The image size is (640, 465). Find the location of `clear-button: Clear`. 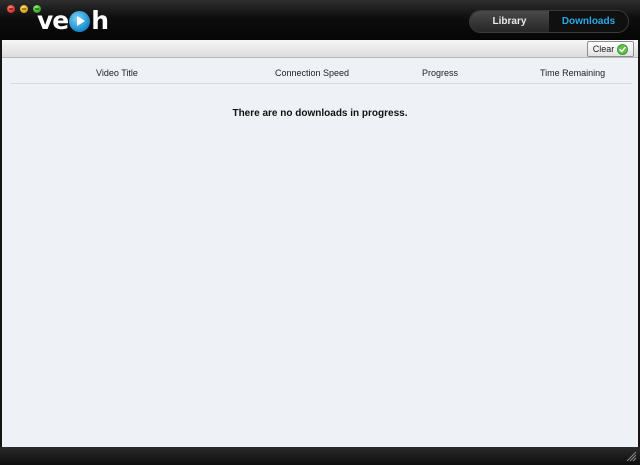

clear-button: Clear is located at coordinates (610, 49).